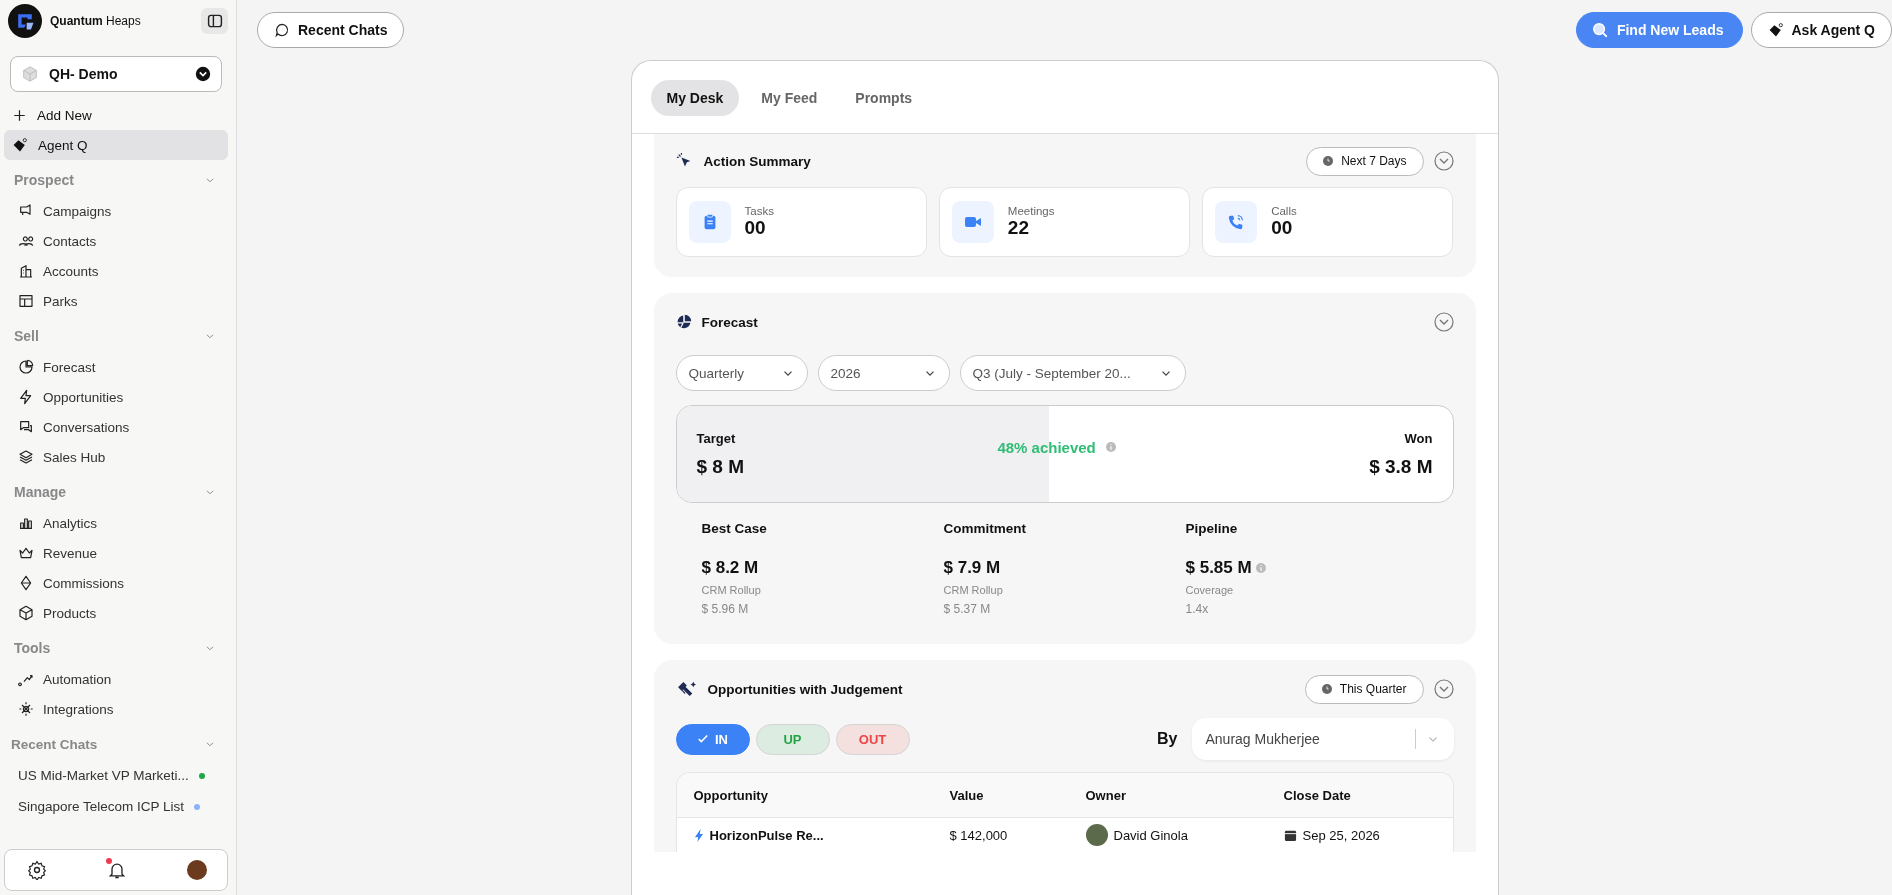  I want to click on sidebar-toggle-button, so click(214, 21).